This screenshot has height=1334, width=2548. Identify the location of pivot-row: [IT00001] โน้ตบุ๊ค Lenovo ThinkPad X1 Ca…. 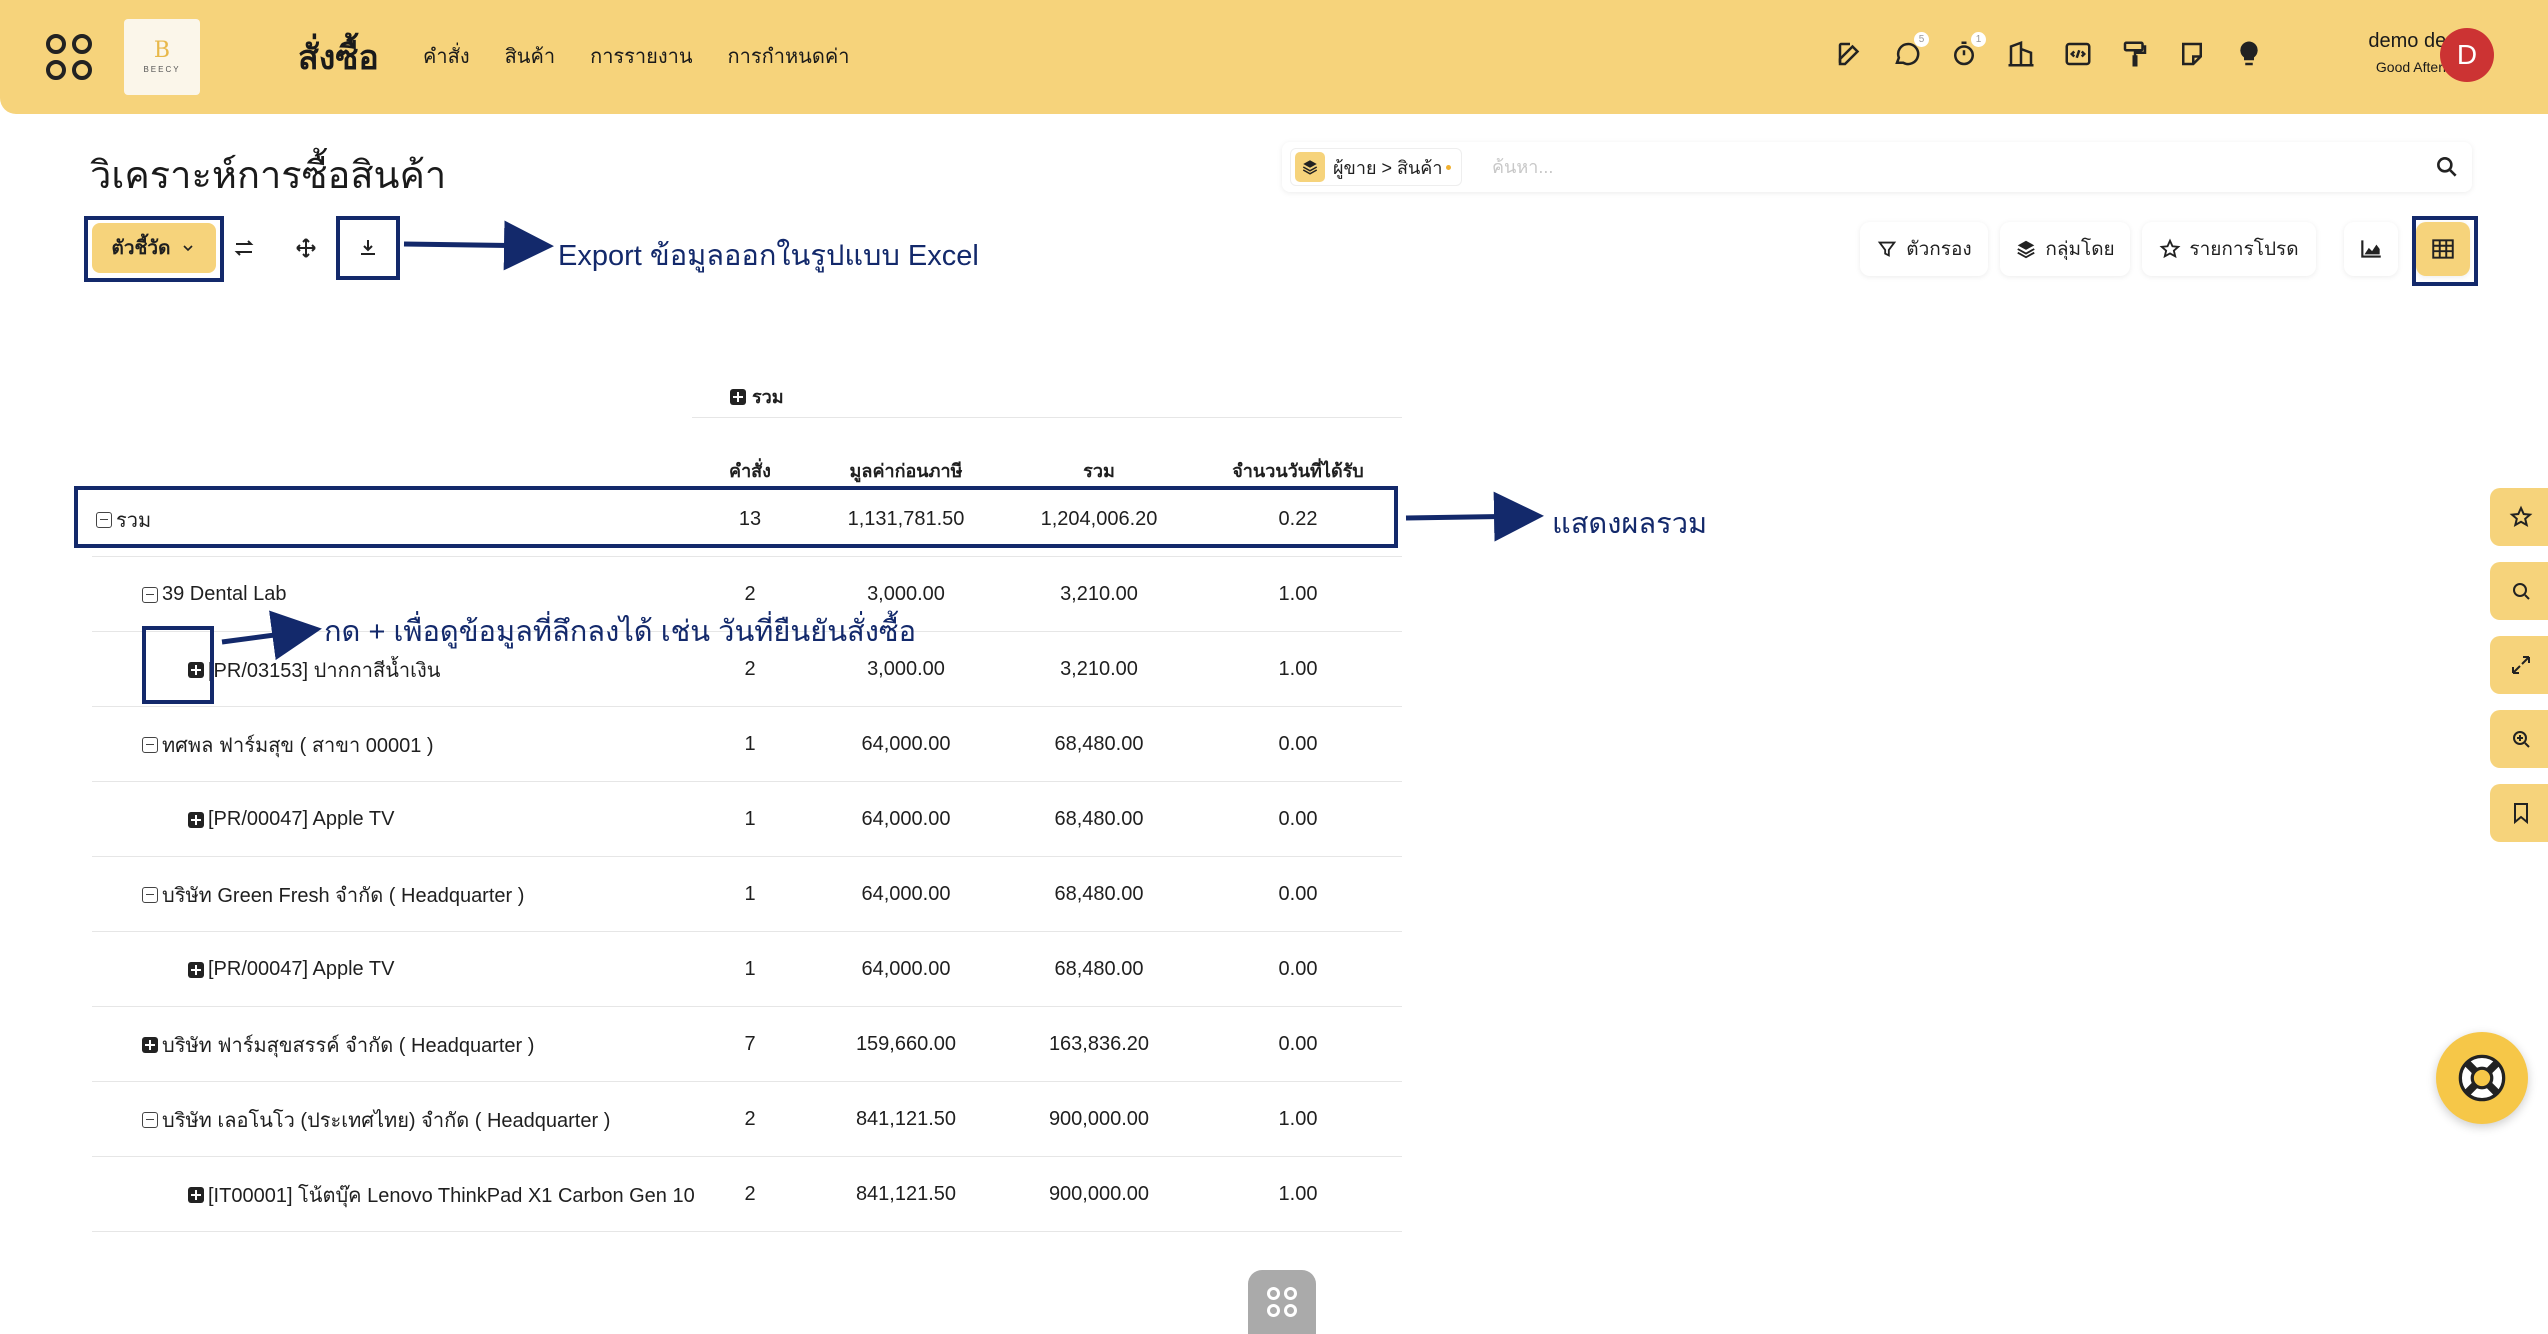
(747, 1194).